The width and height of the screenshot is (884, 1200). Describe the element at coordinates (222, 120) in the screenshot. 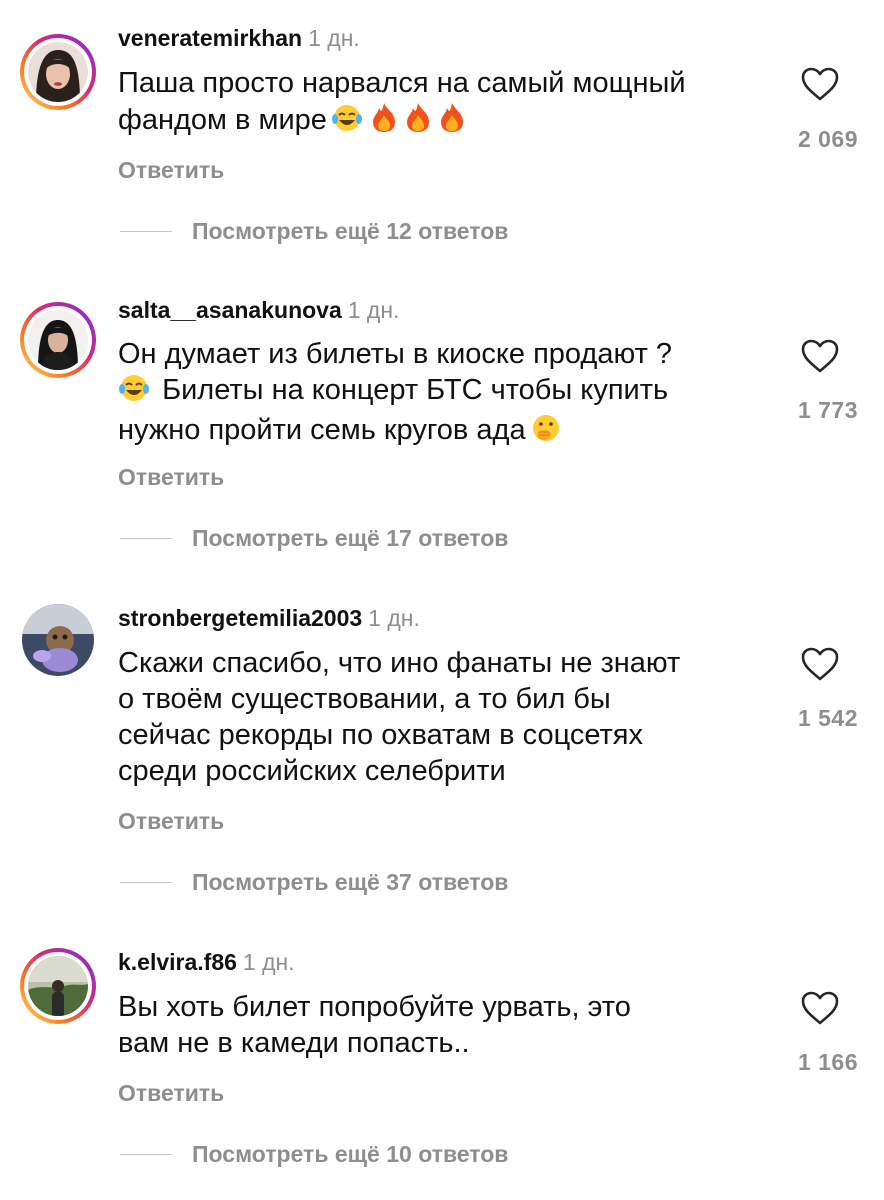

I see `comment-text-line: фандом в мире` at that location.